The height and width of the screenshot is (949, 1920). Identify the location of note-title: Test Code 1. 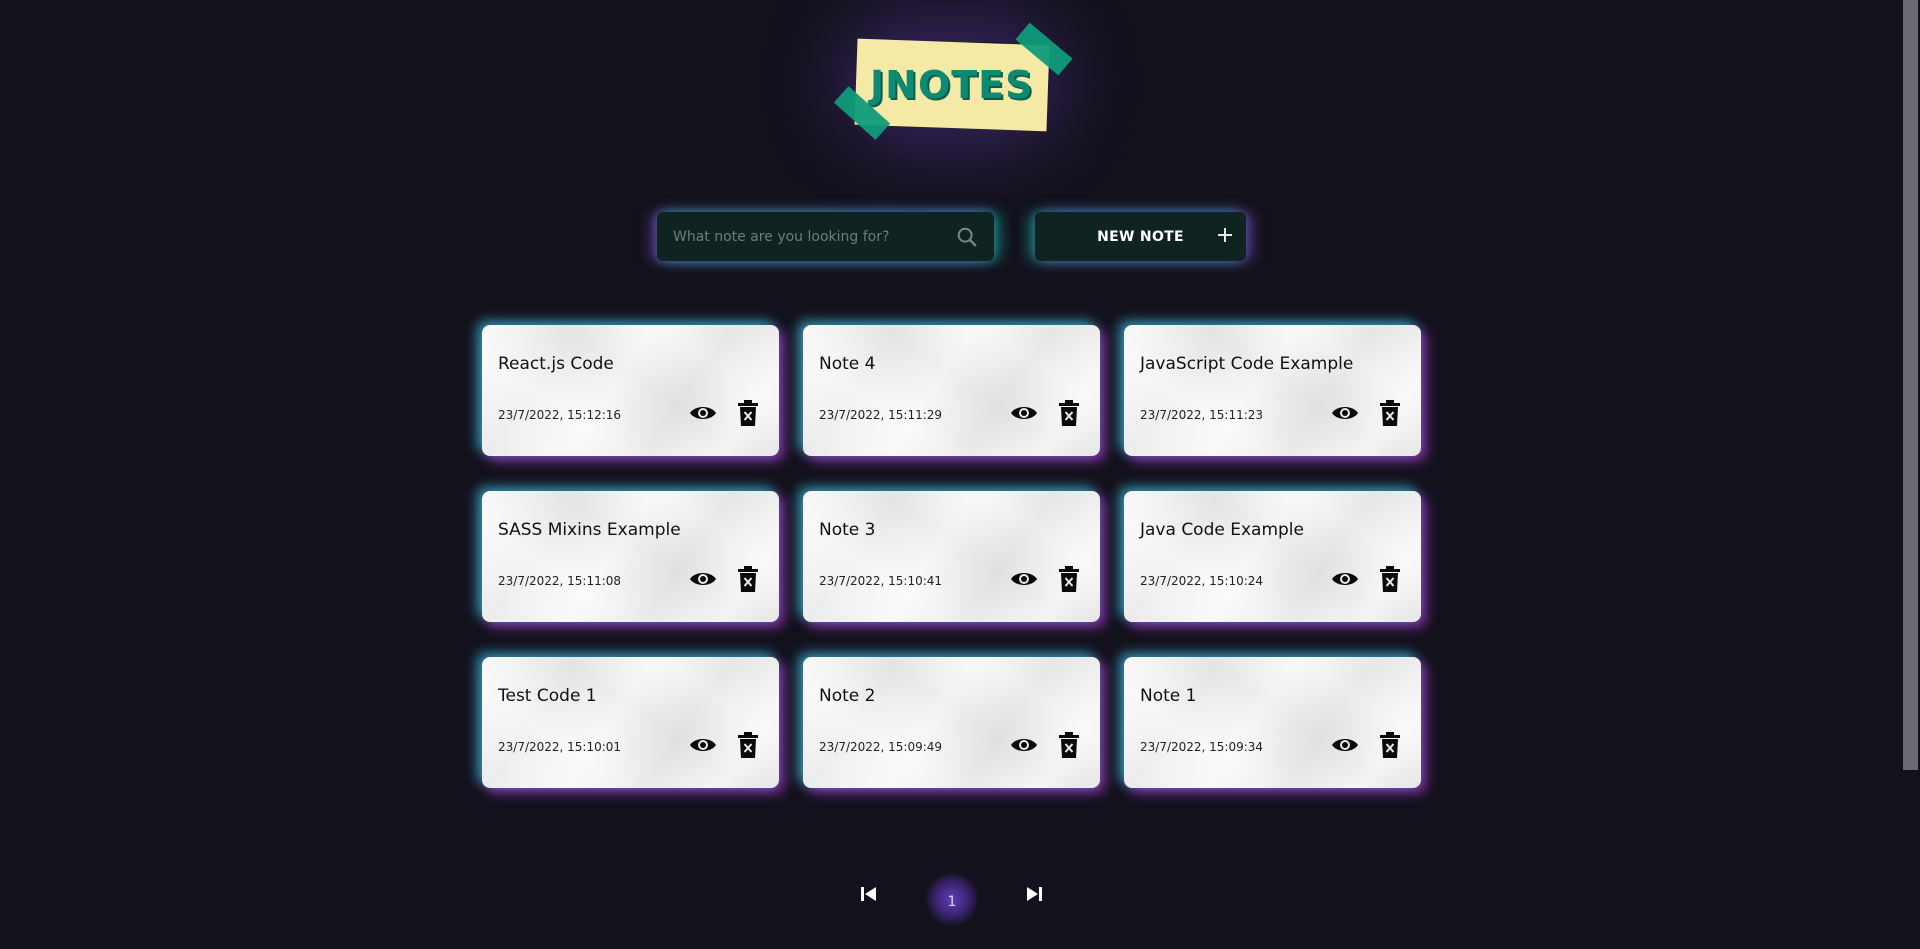
(547, 696).